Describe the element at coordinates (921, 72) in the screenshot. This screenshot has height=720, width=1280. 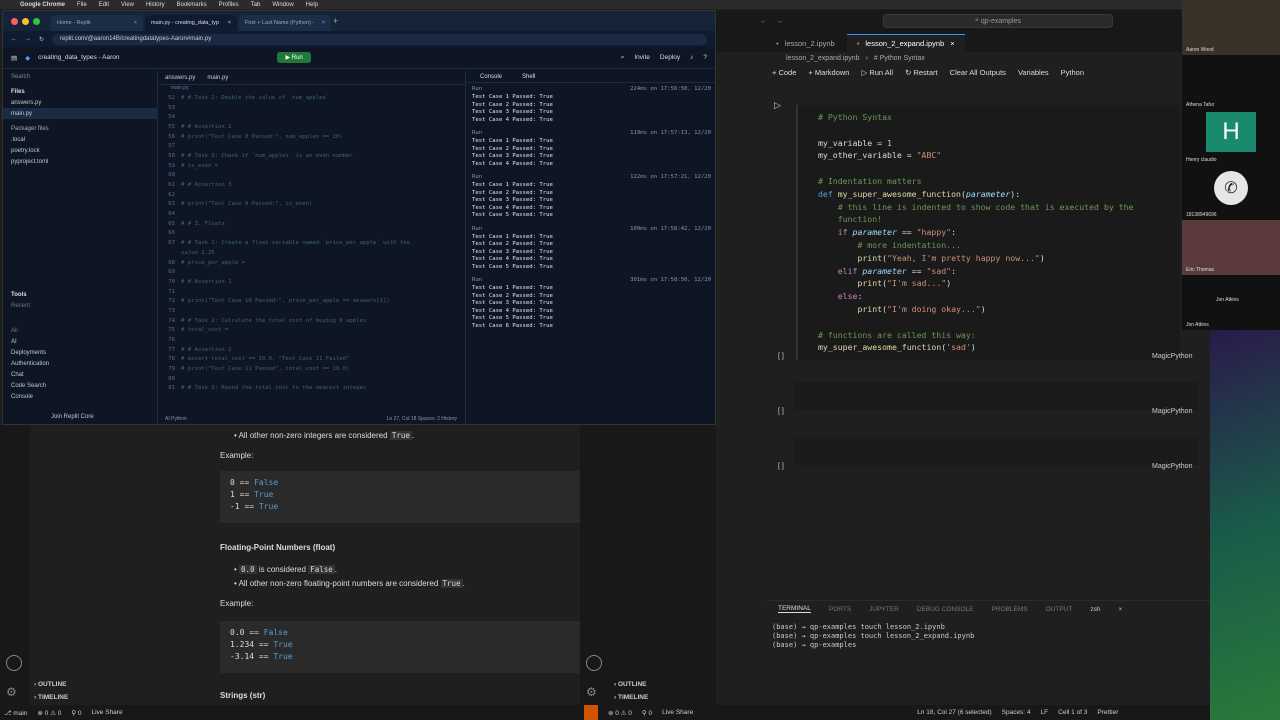
I see `restart-button: ↻ Restart` at that location.